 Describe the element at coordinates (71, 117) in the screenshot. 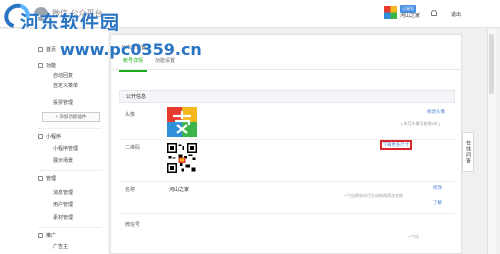

I see `add-plugin-button: + 添加功能插件` at that location.